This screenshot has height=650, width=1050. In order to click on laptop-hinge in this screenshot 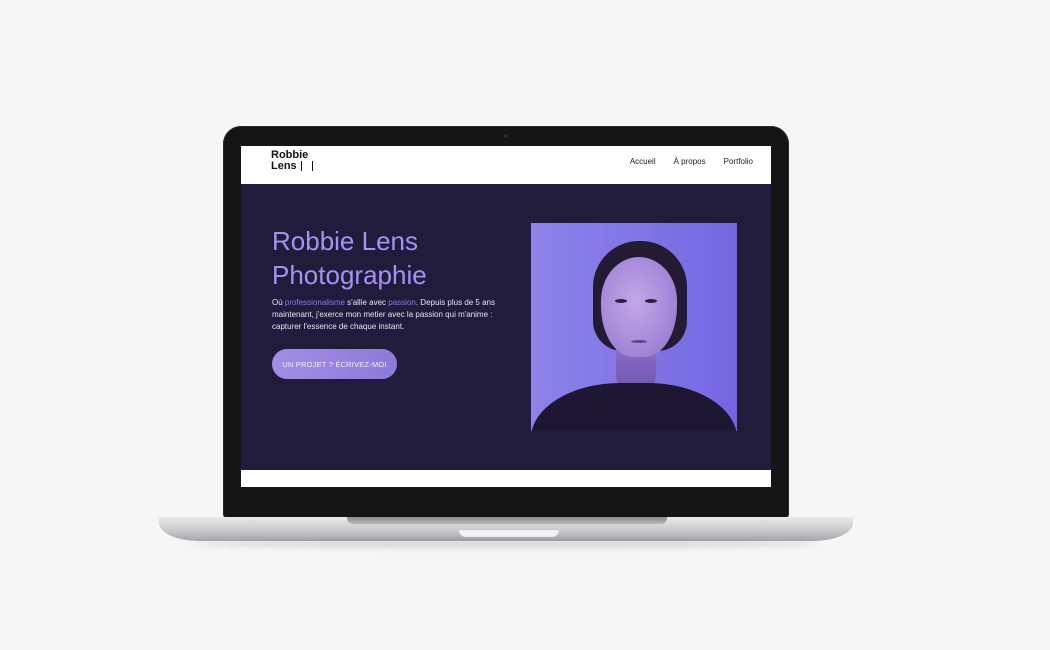, I will do `click(507, 520)`.